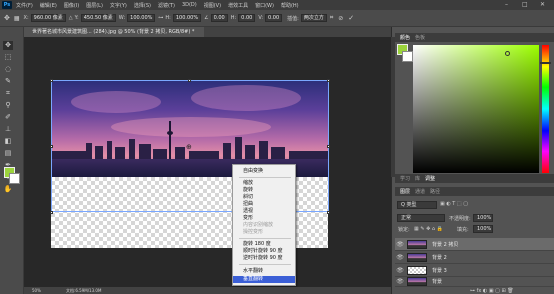  Describe the element at coordinates (264, 251) in the screenshot. I see `ctx-rotate-90-cw: 顺时针旋转 90 度` at that location.